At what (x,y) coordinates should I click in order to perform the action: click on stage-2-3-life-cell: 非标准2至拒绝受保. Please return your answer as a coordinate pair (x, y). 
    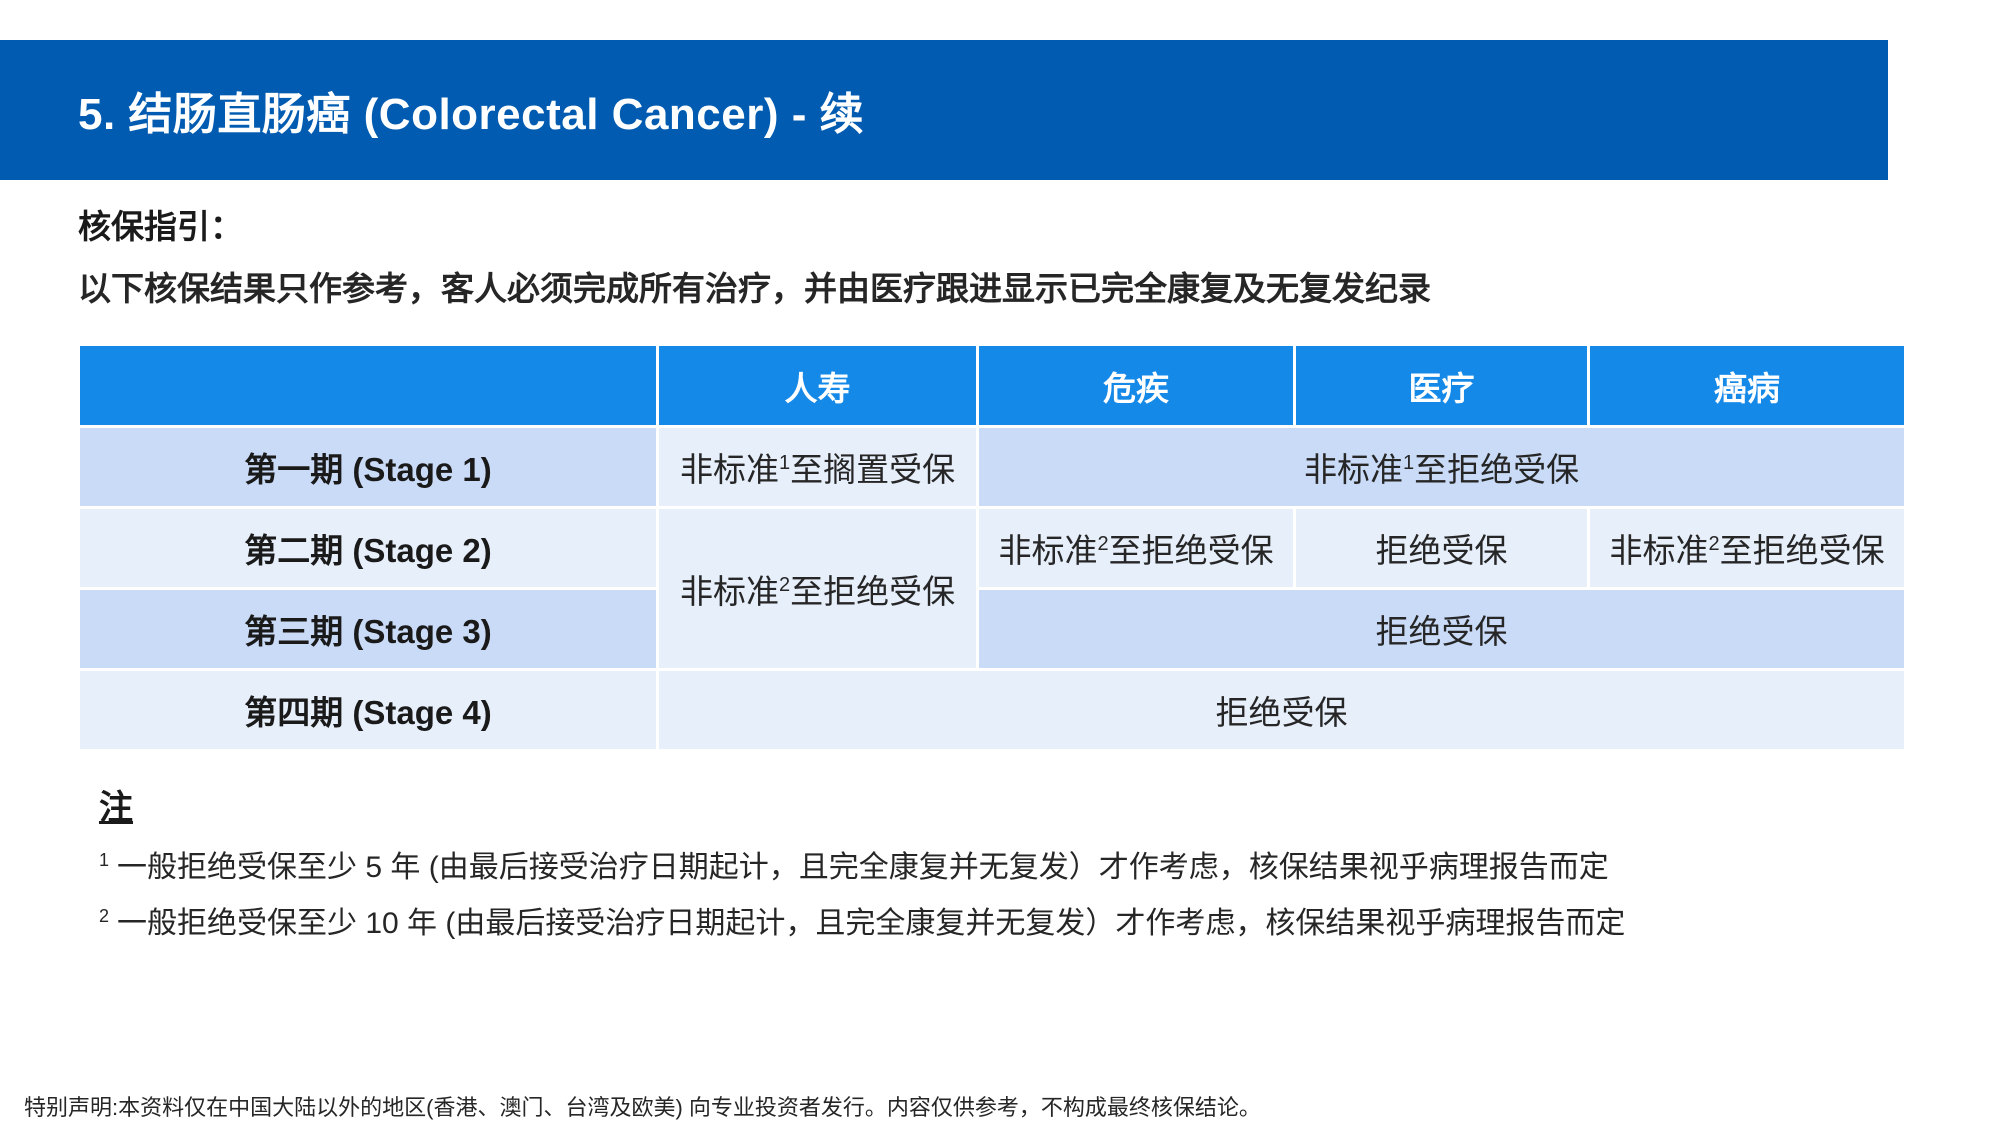
    Looking at the image, I should click on (817, 588).